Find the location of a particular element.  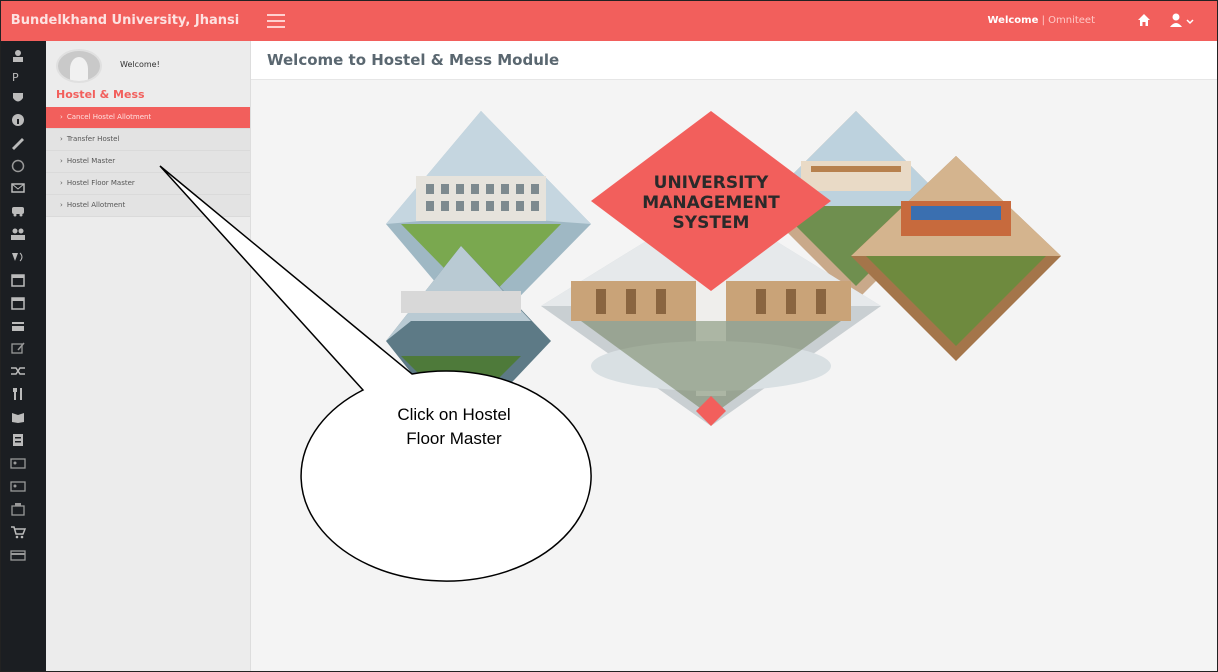

banner-line-1: UNIVERSITY is located at coordinates (711, 183).